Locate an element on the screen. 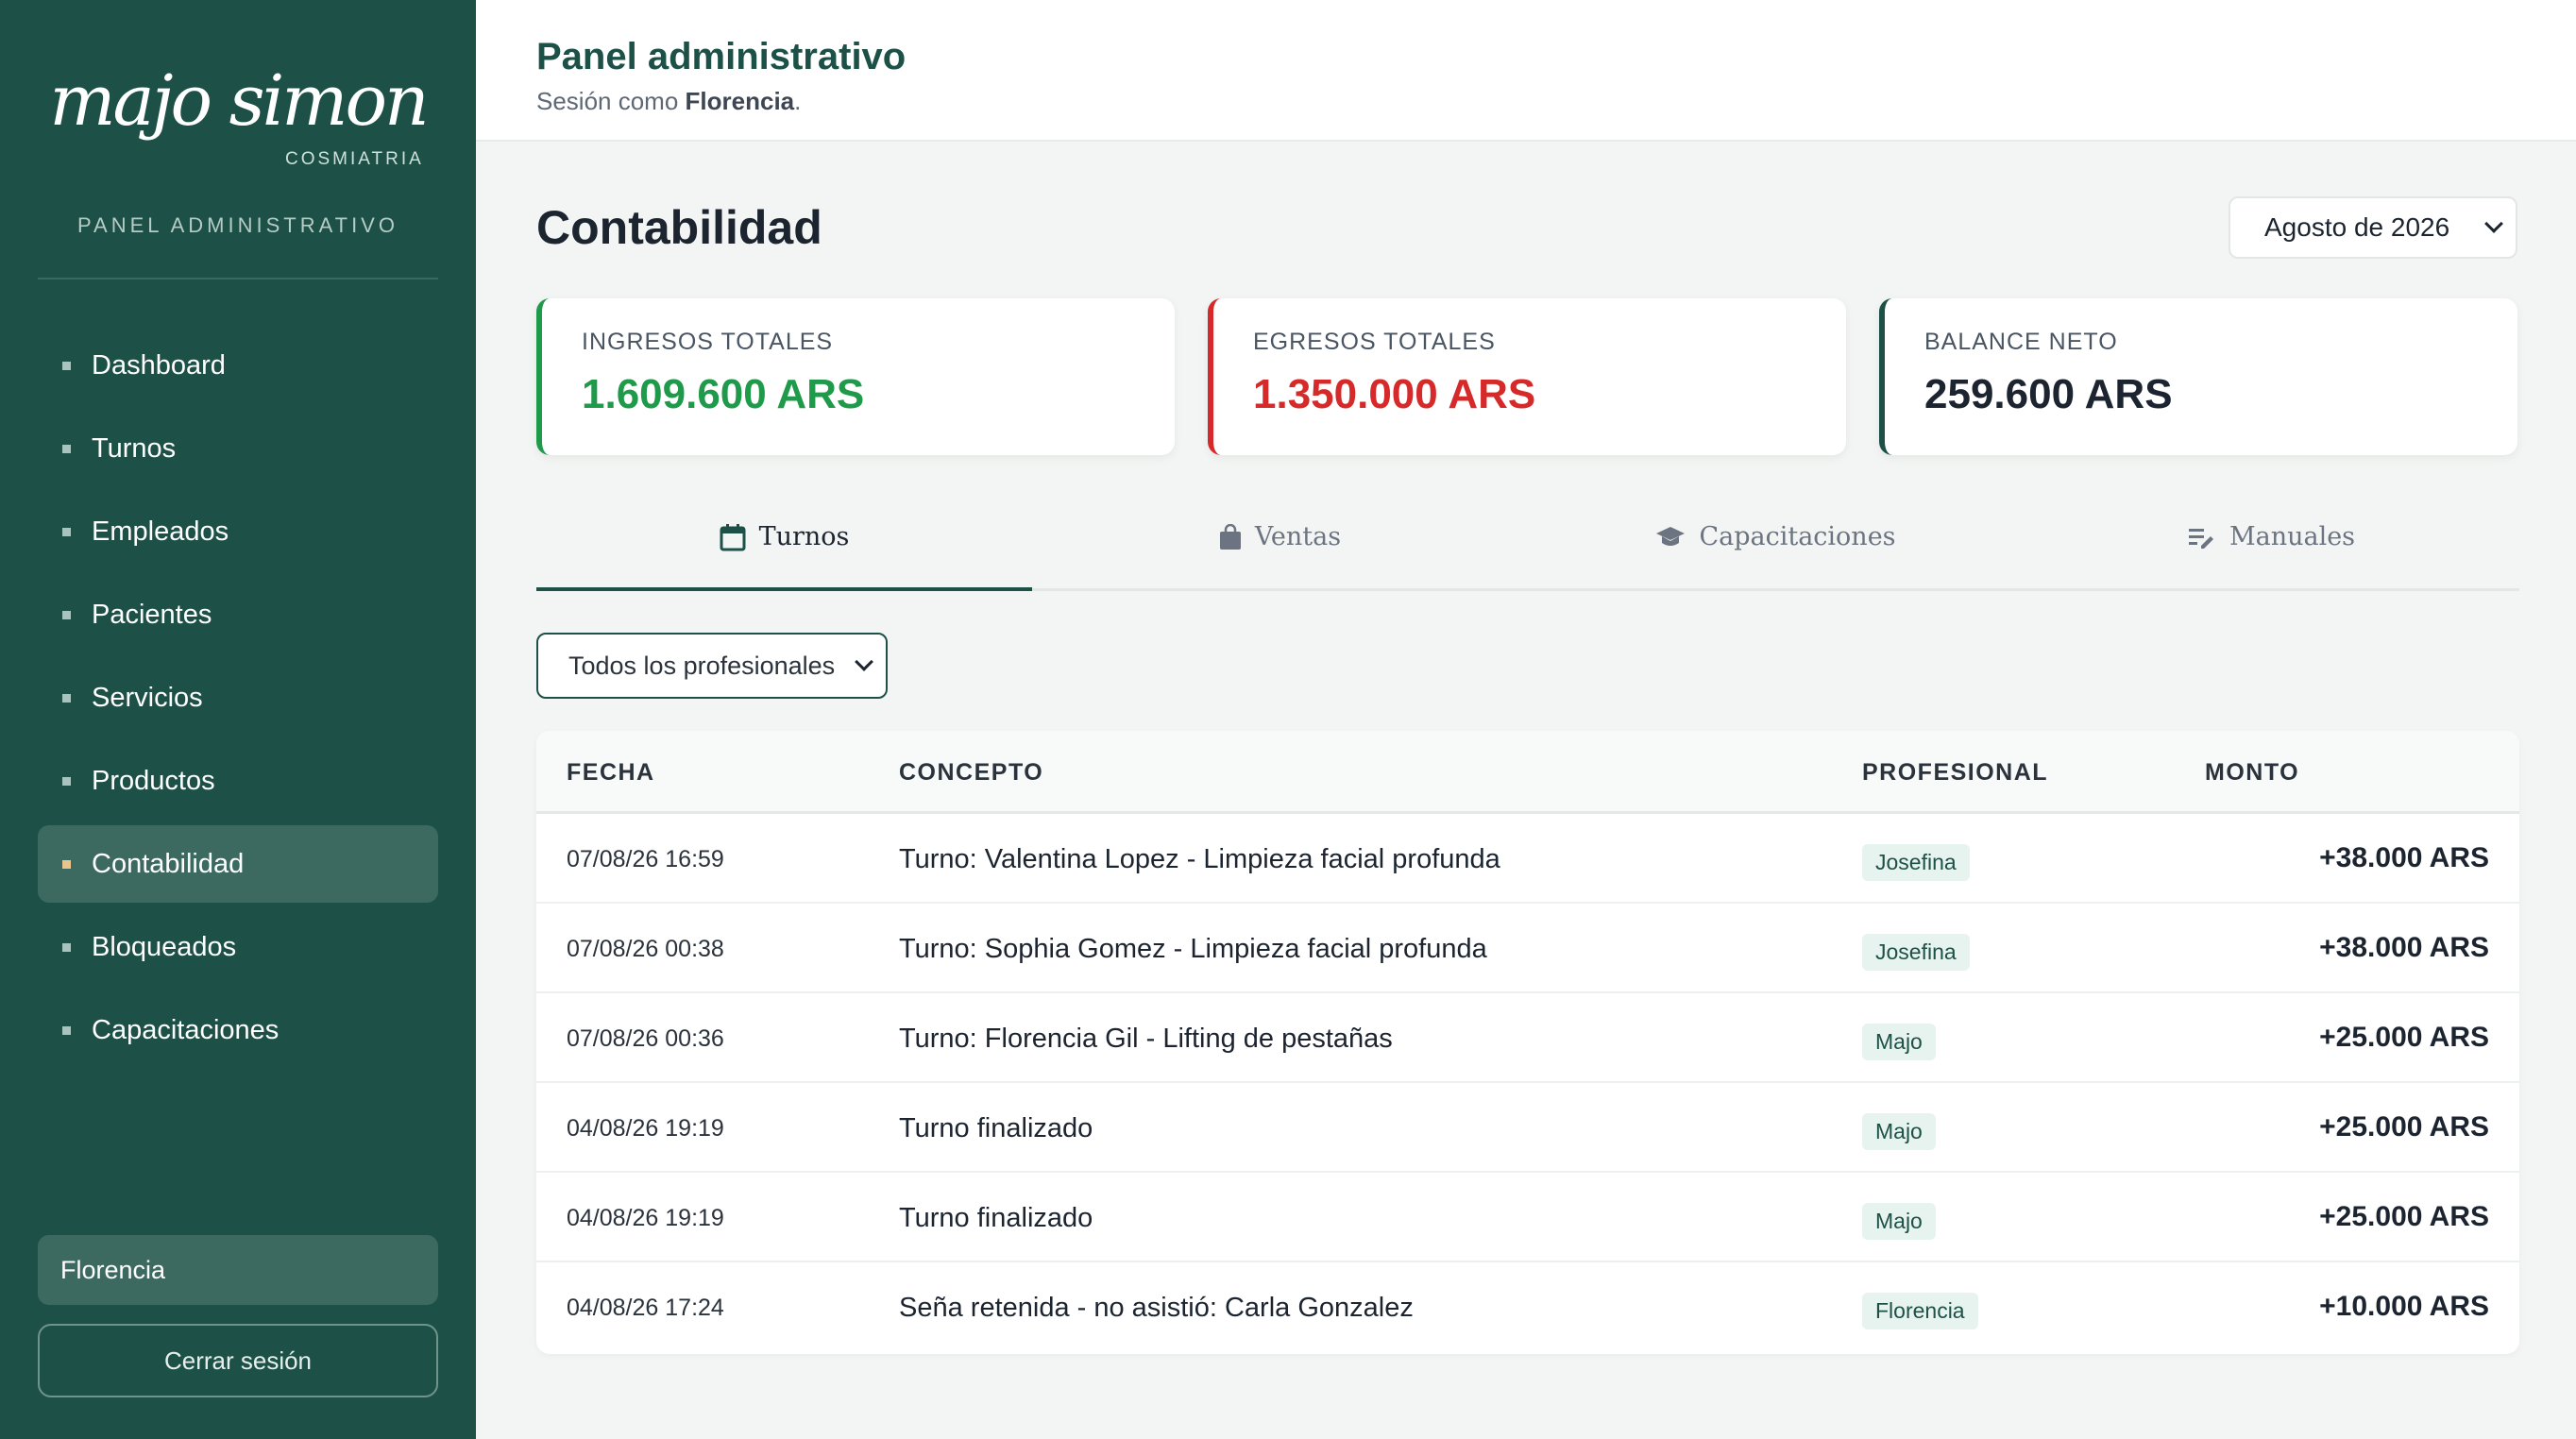  tab-manuales: Manuales is located at coordinates (2271, 549).